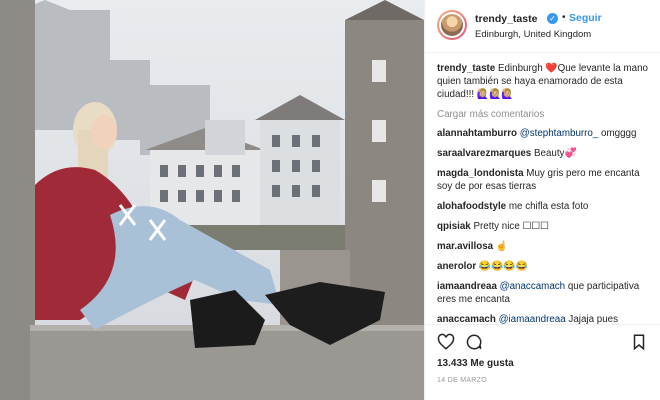  I want to click on comment-text: 😂😂😂😂, so click(502, 266).